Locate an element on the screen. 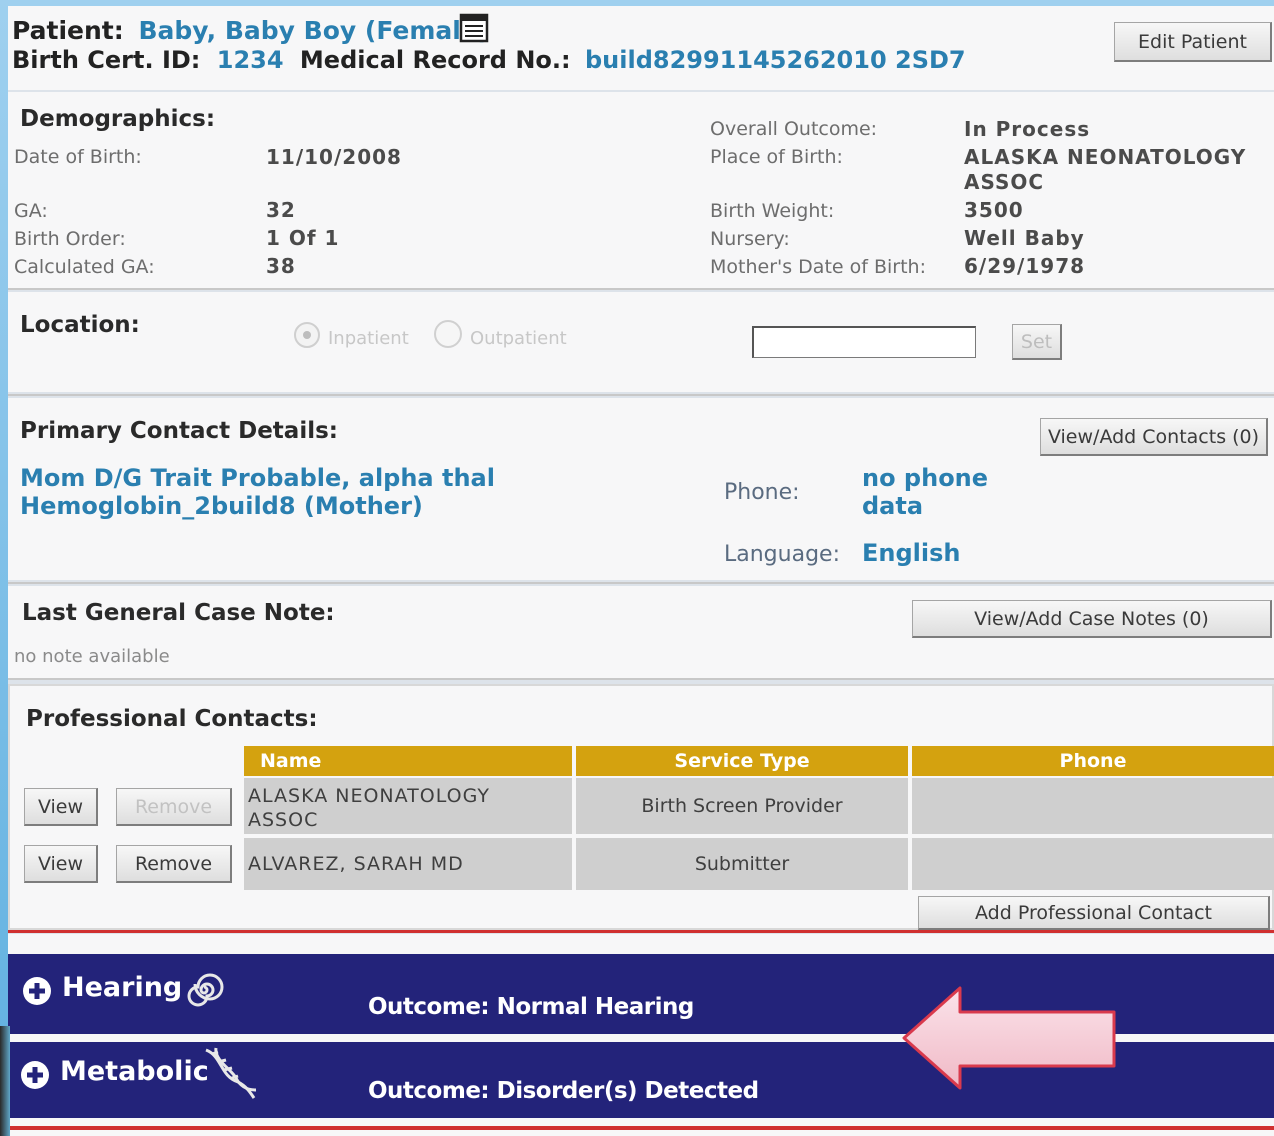  calculated-ga-label: Calculated GA: is located at coordinates (84, 267).